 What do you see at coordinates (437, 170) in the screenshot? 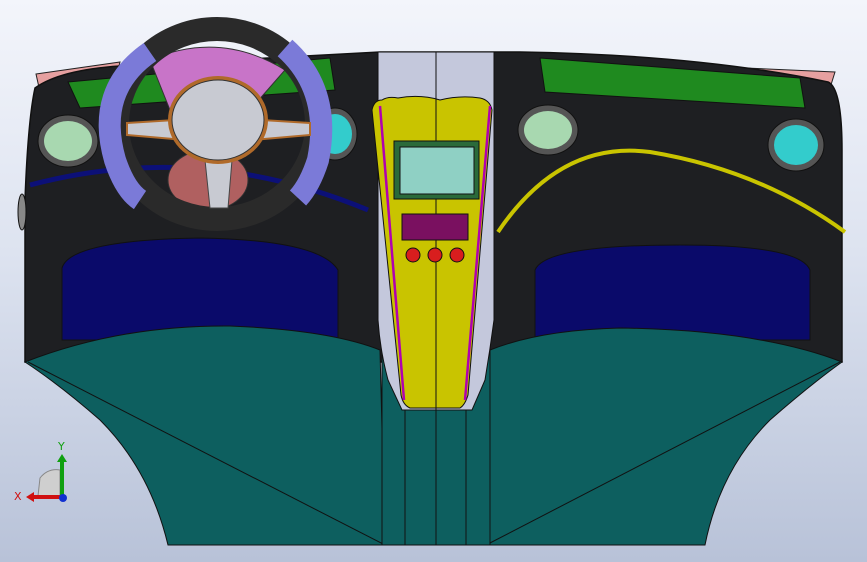
I see `console-screen` at bounding box center [437, 170].